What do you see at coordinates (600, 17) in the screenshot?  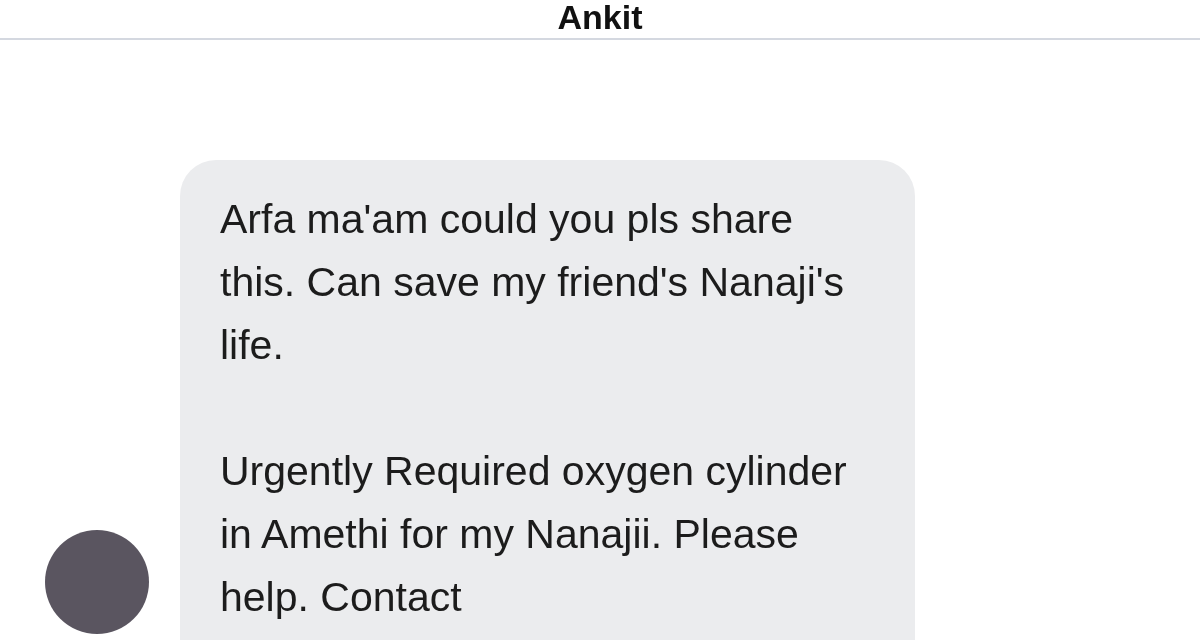 I see `chat-title: Ankit` at bounding box center [600, 17].